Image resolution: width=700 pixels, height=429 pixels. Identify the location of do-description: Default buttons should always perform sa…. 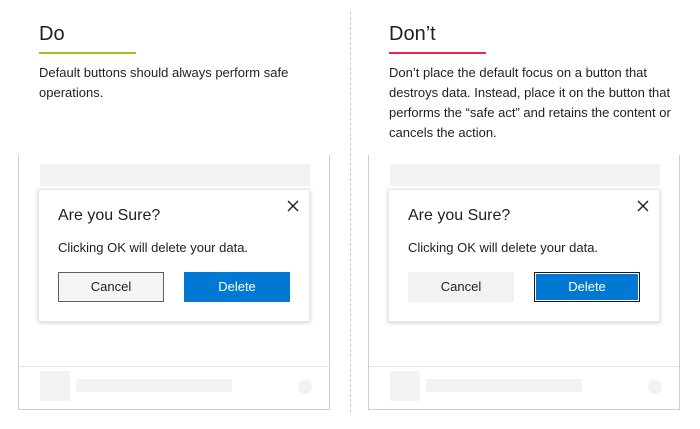
(164, 82).